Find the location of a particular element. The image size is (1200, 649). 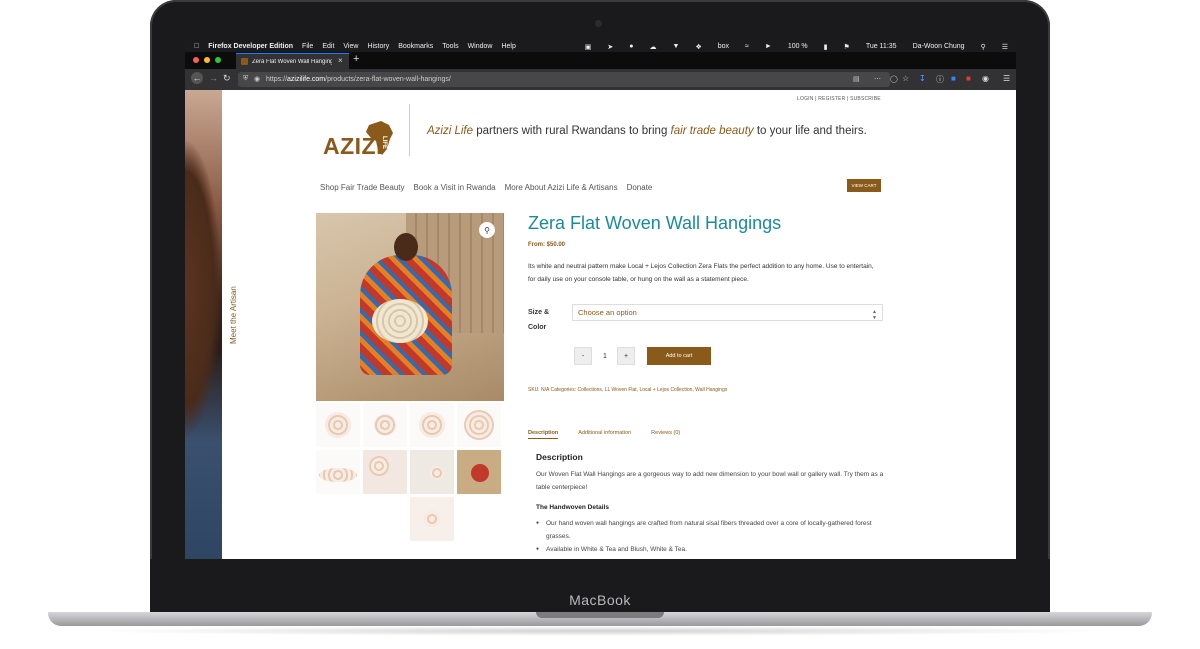

laptop-shadow is located at coordinates (600, 631).